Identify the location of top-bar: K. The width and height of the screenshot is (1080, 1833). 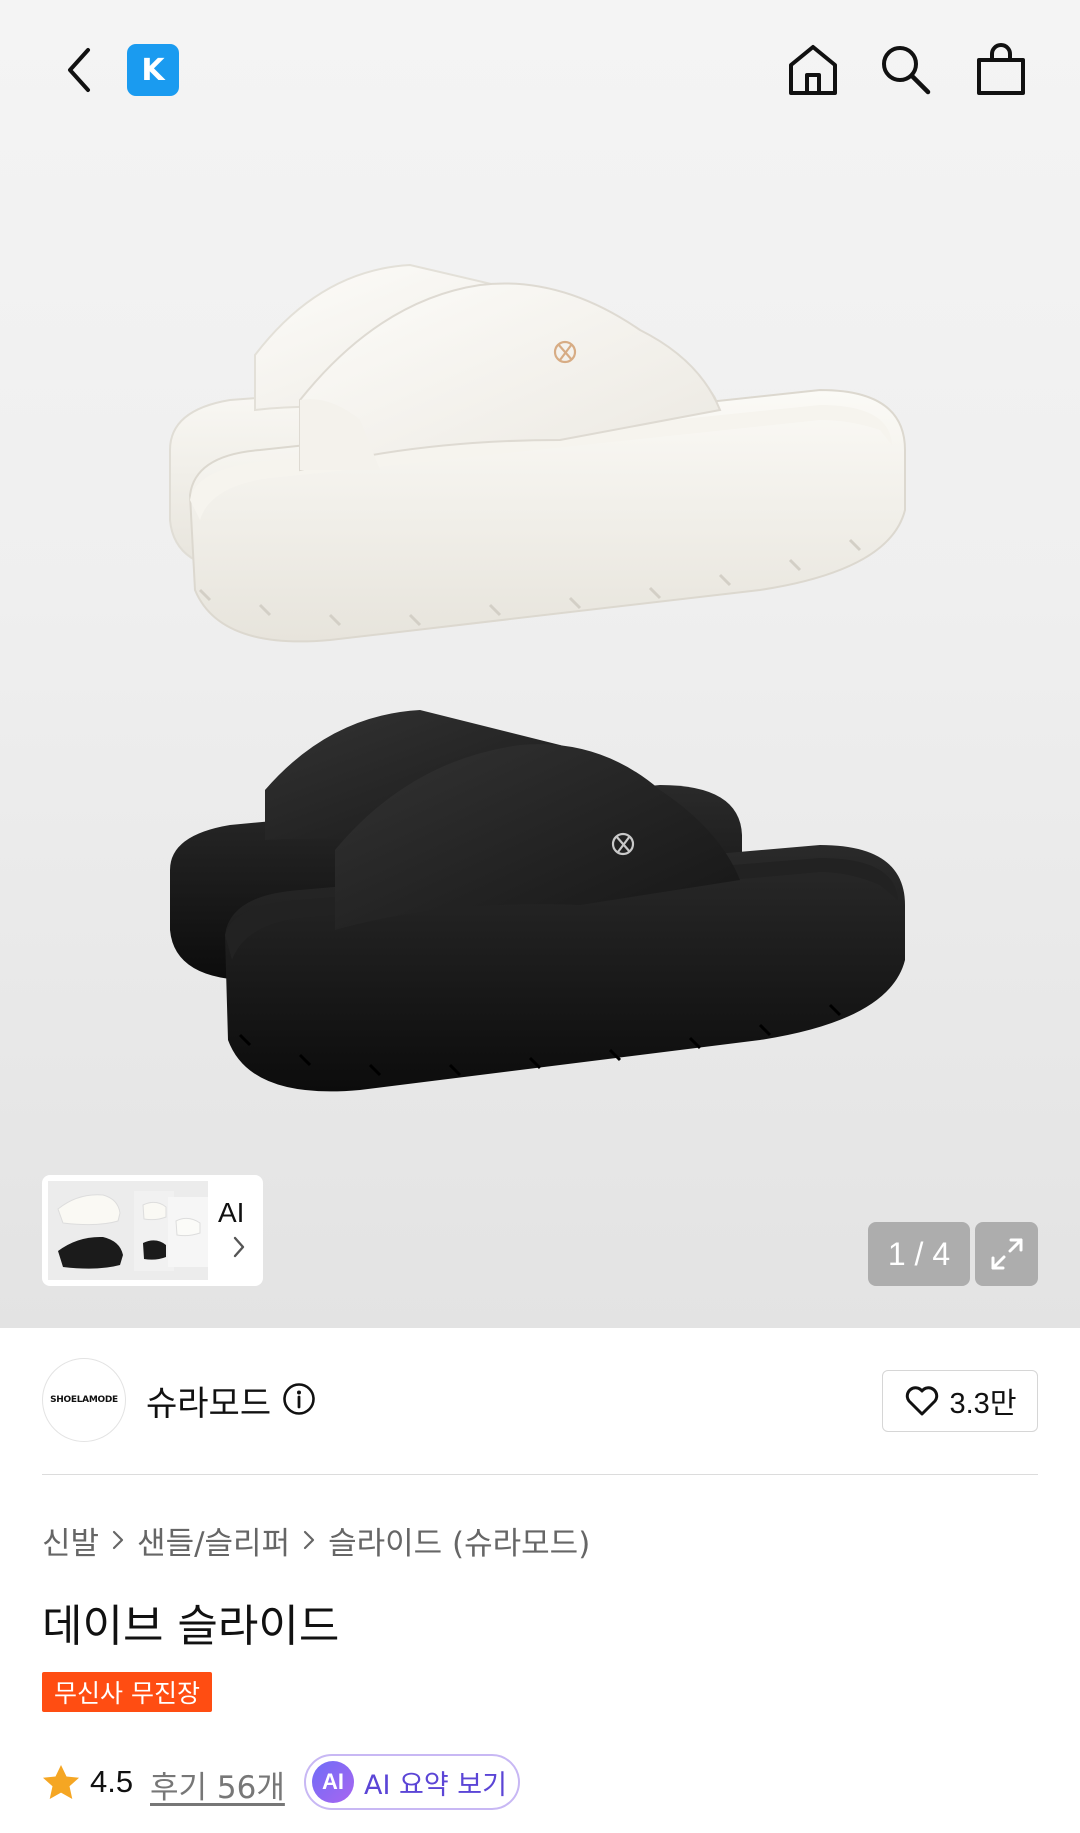
(540, 70).